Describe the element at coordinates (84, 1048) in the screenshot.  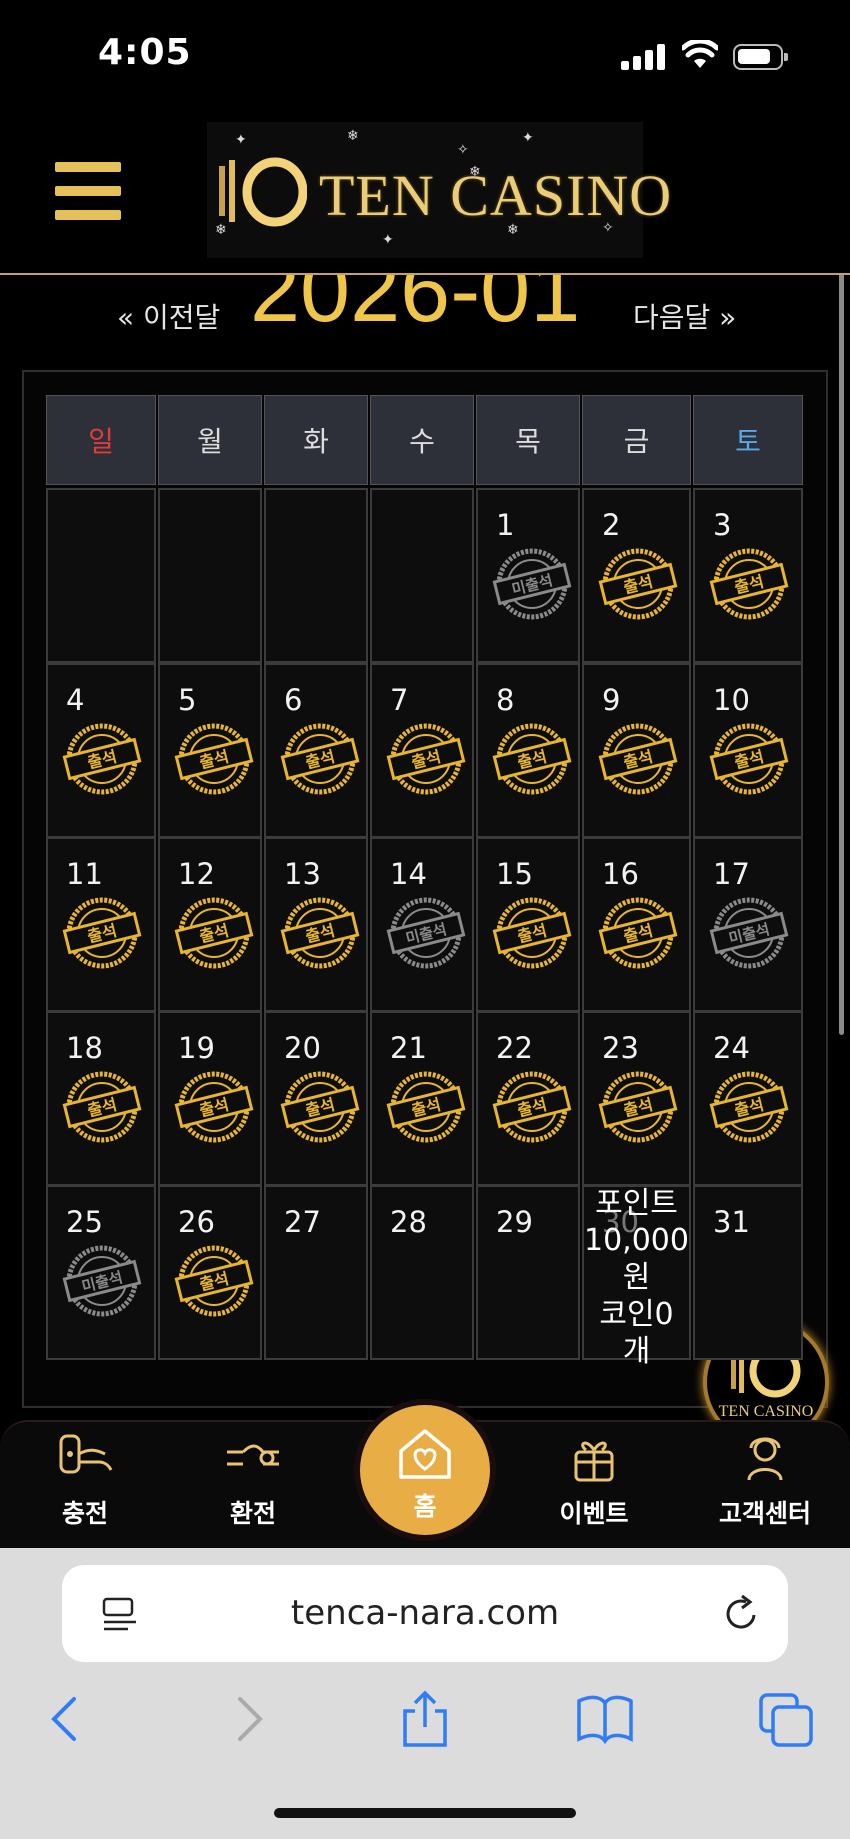
I see `day-number: 18` at that location.